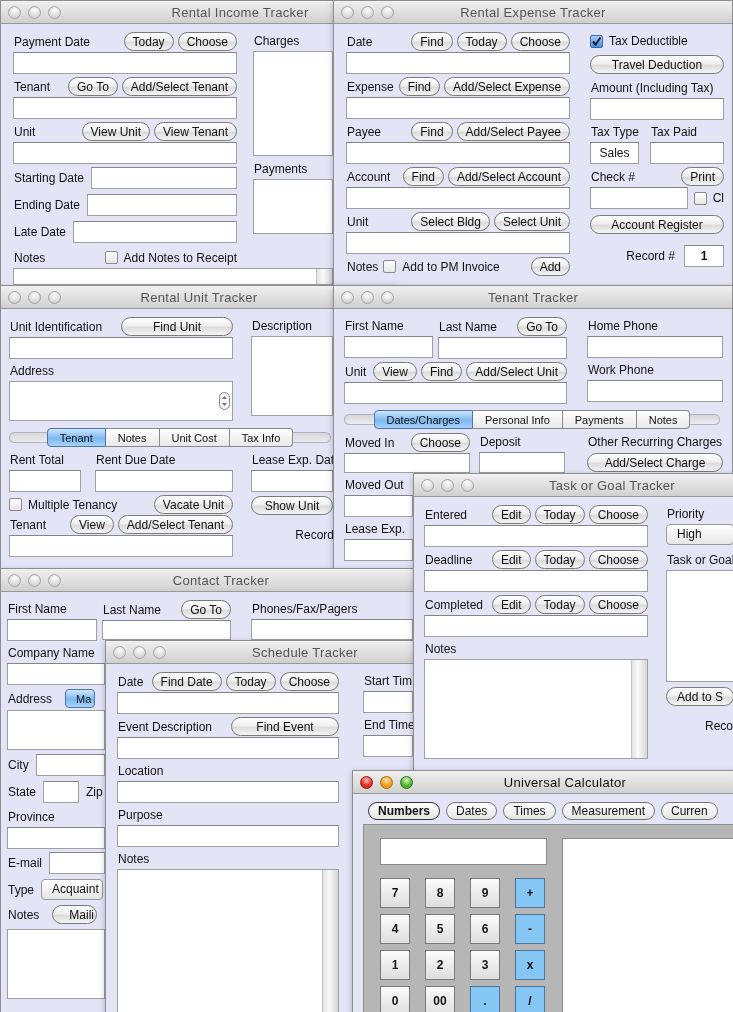 This screenshot has width=733, height=1012. Describe the element at coordinates (511, 514) in the screenshot. I see `push-button: Edit` at that location.